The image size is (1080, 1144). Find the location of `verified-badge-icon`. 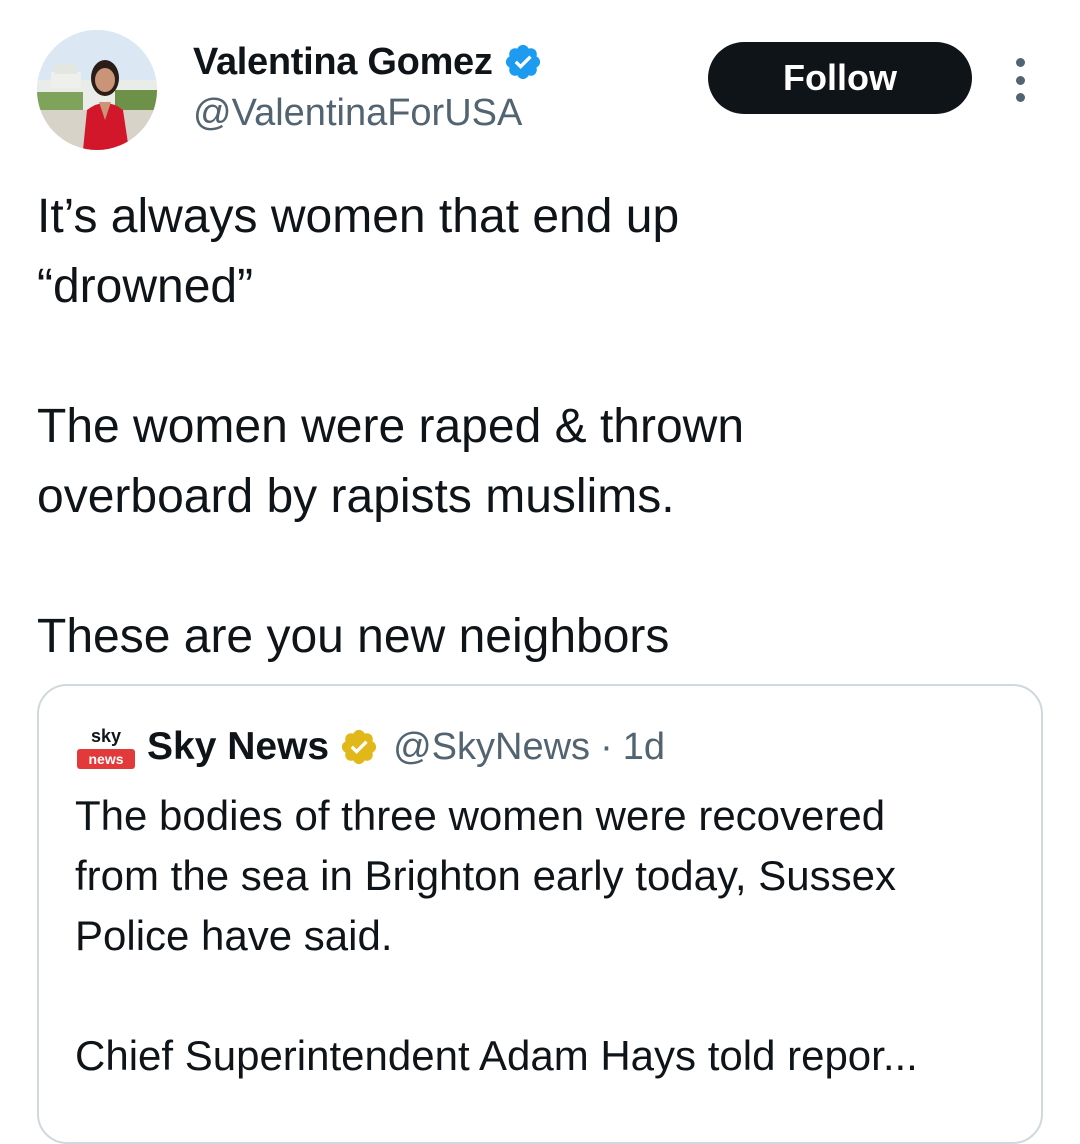

verified-badge-icon is located at coordinates (523, 62).